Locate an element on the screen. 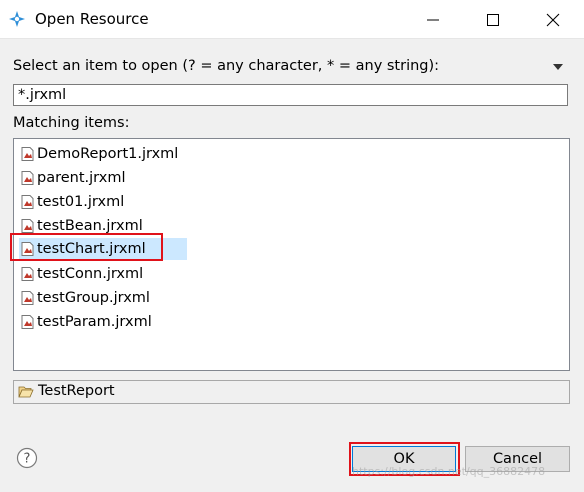 This screenshot has width=584, height=492. list-item-label: test01.jrxml is located at coordinates (81, 202).